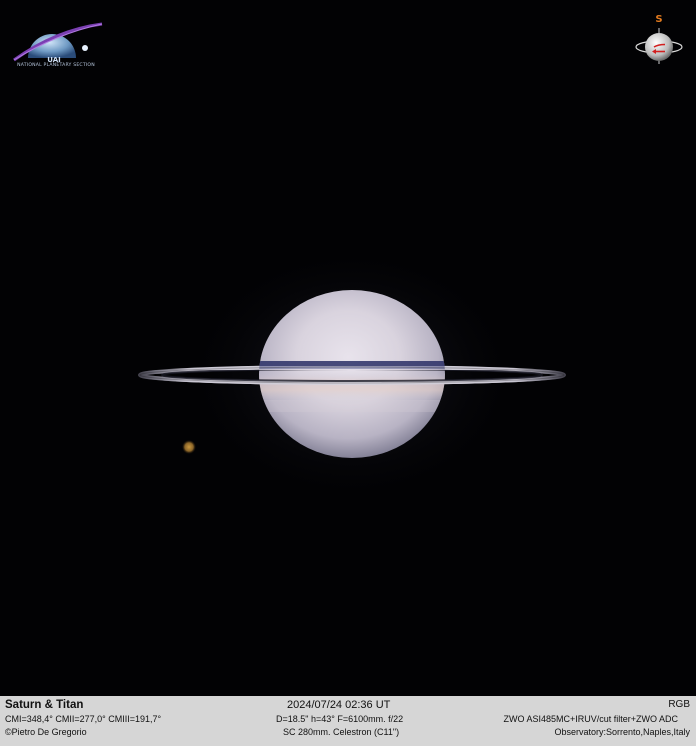 The image size is (696, 746). I want to click on central-meridians: CMI=348,4° CMII=277,0° CMIII=191,7°, so click(83, 719).